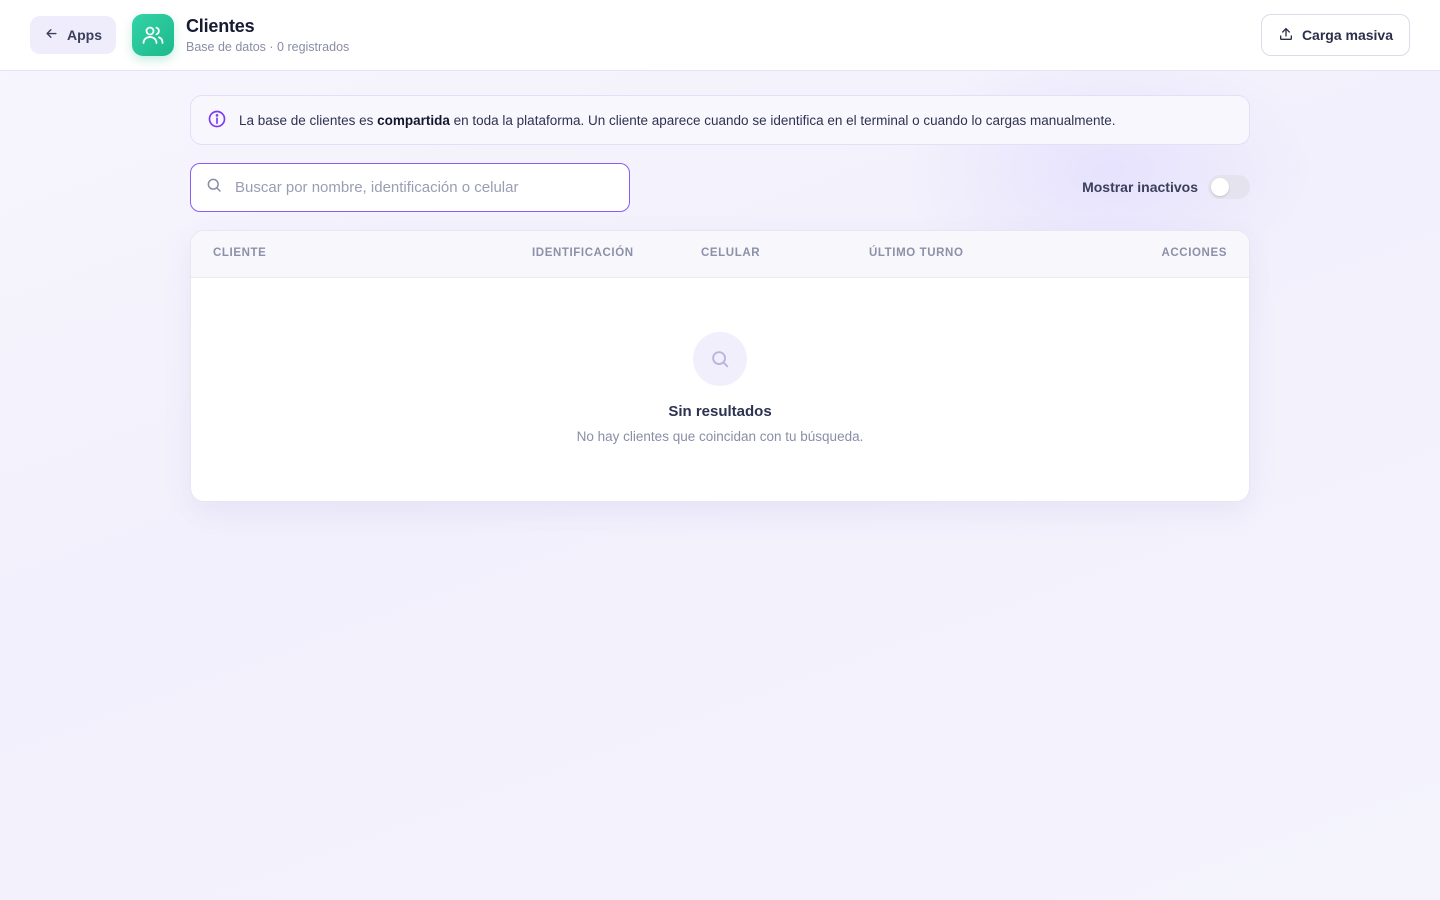 This screenshot has height=900, width=1440. Describe the element at coordinates (916, 253) in the screenshot. I see `column-header-last-turn: ÚLTIMO TURNO` at that location.